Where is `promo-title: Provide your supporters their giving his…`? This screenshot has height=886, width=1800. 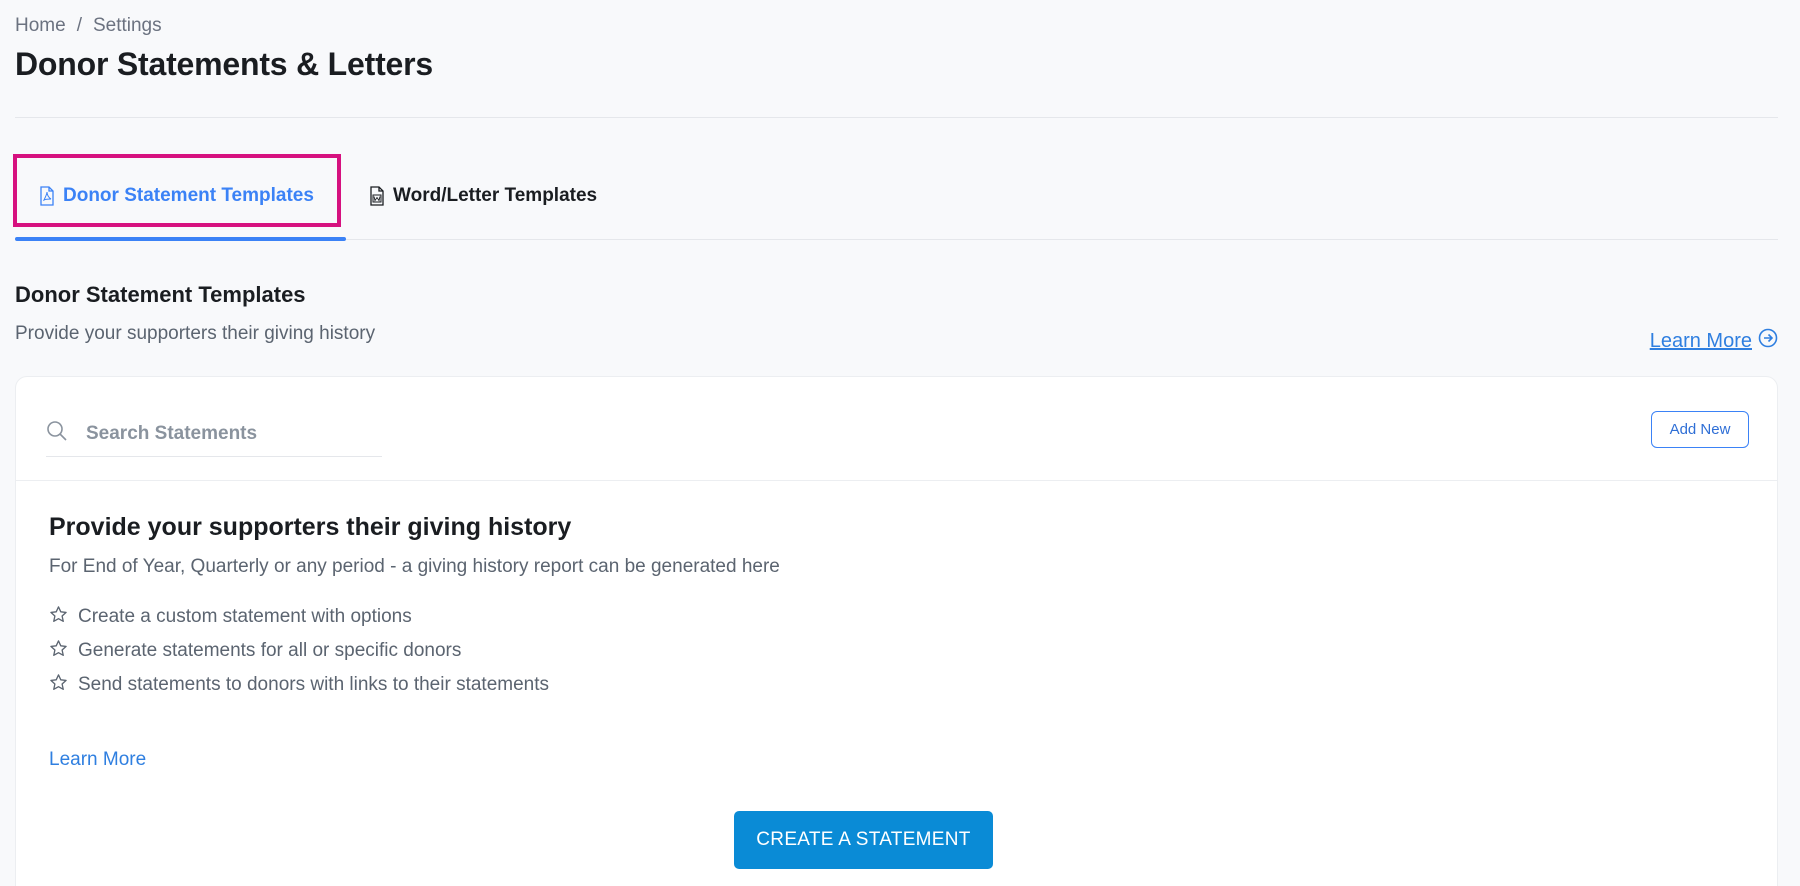 promo-title: Provide your supporters their giving his… is located at coordinates (310, 527).